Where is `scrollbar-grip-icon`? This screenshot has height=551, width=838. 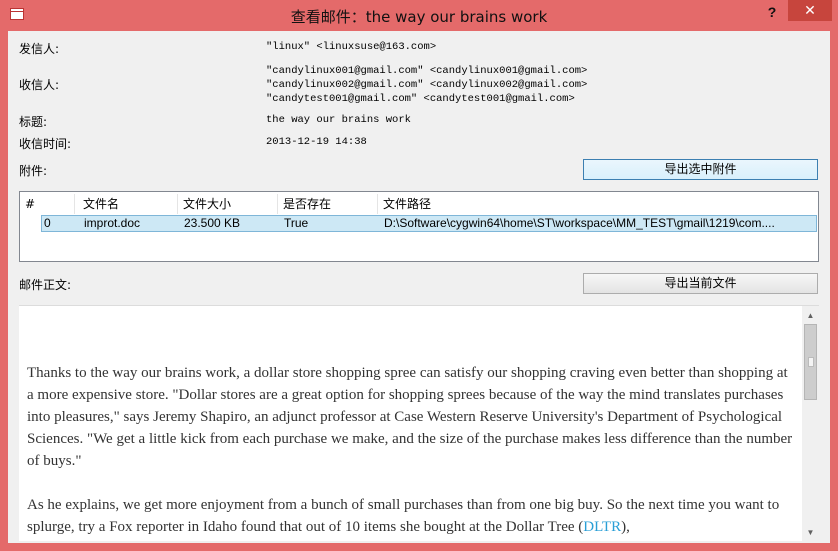 scrollbar-grip-icon is located at coordinates (811, 362).